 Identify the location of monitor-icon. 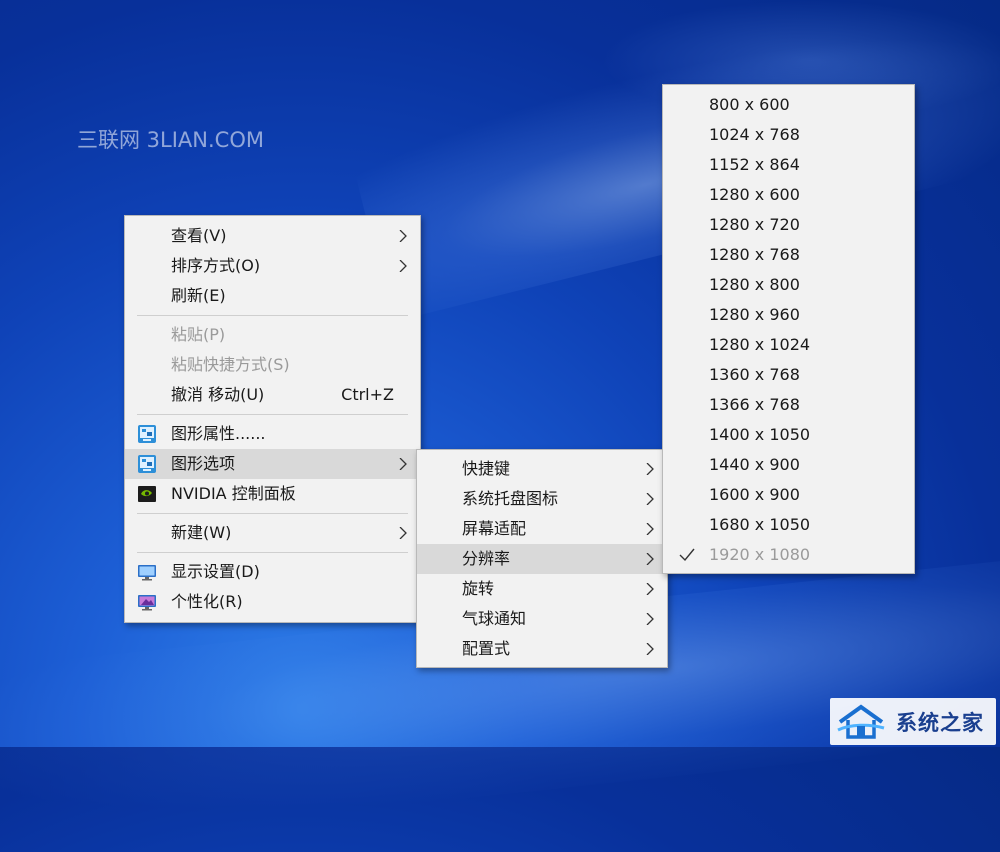
(147, 573).